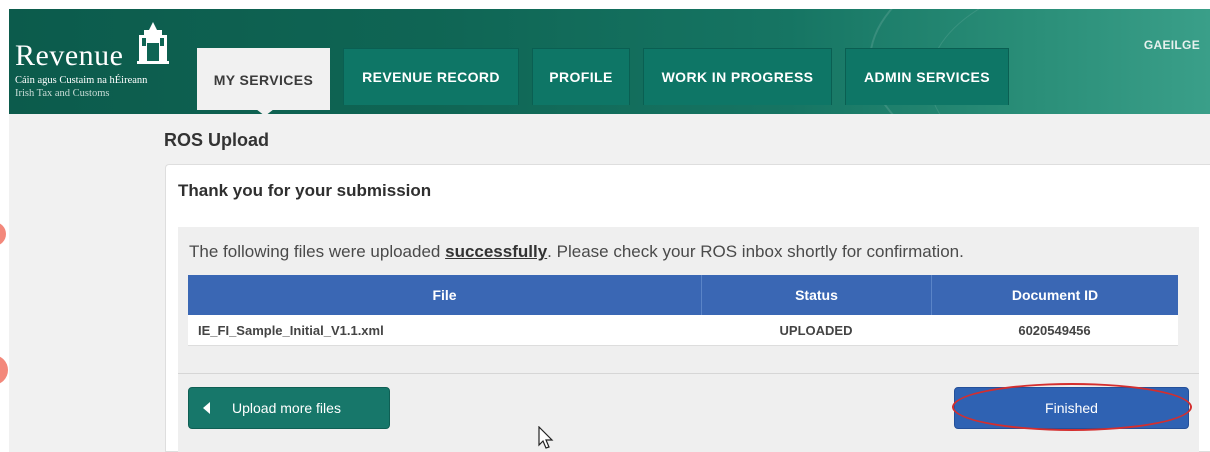 The height and width of the screenshot is (452, 1210). Describe the element at coordinates (305, 190) in the screenshot. I see `panel-title: Thank you for your submission` at that location.